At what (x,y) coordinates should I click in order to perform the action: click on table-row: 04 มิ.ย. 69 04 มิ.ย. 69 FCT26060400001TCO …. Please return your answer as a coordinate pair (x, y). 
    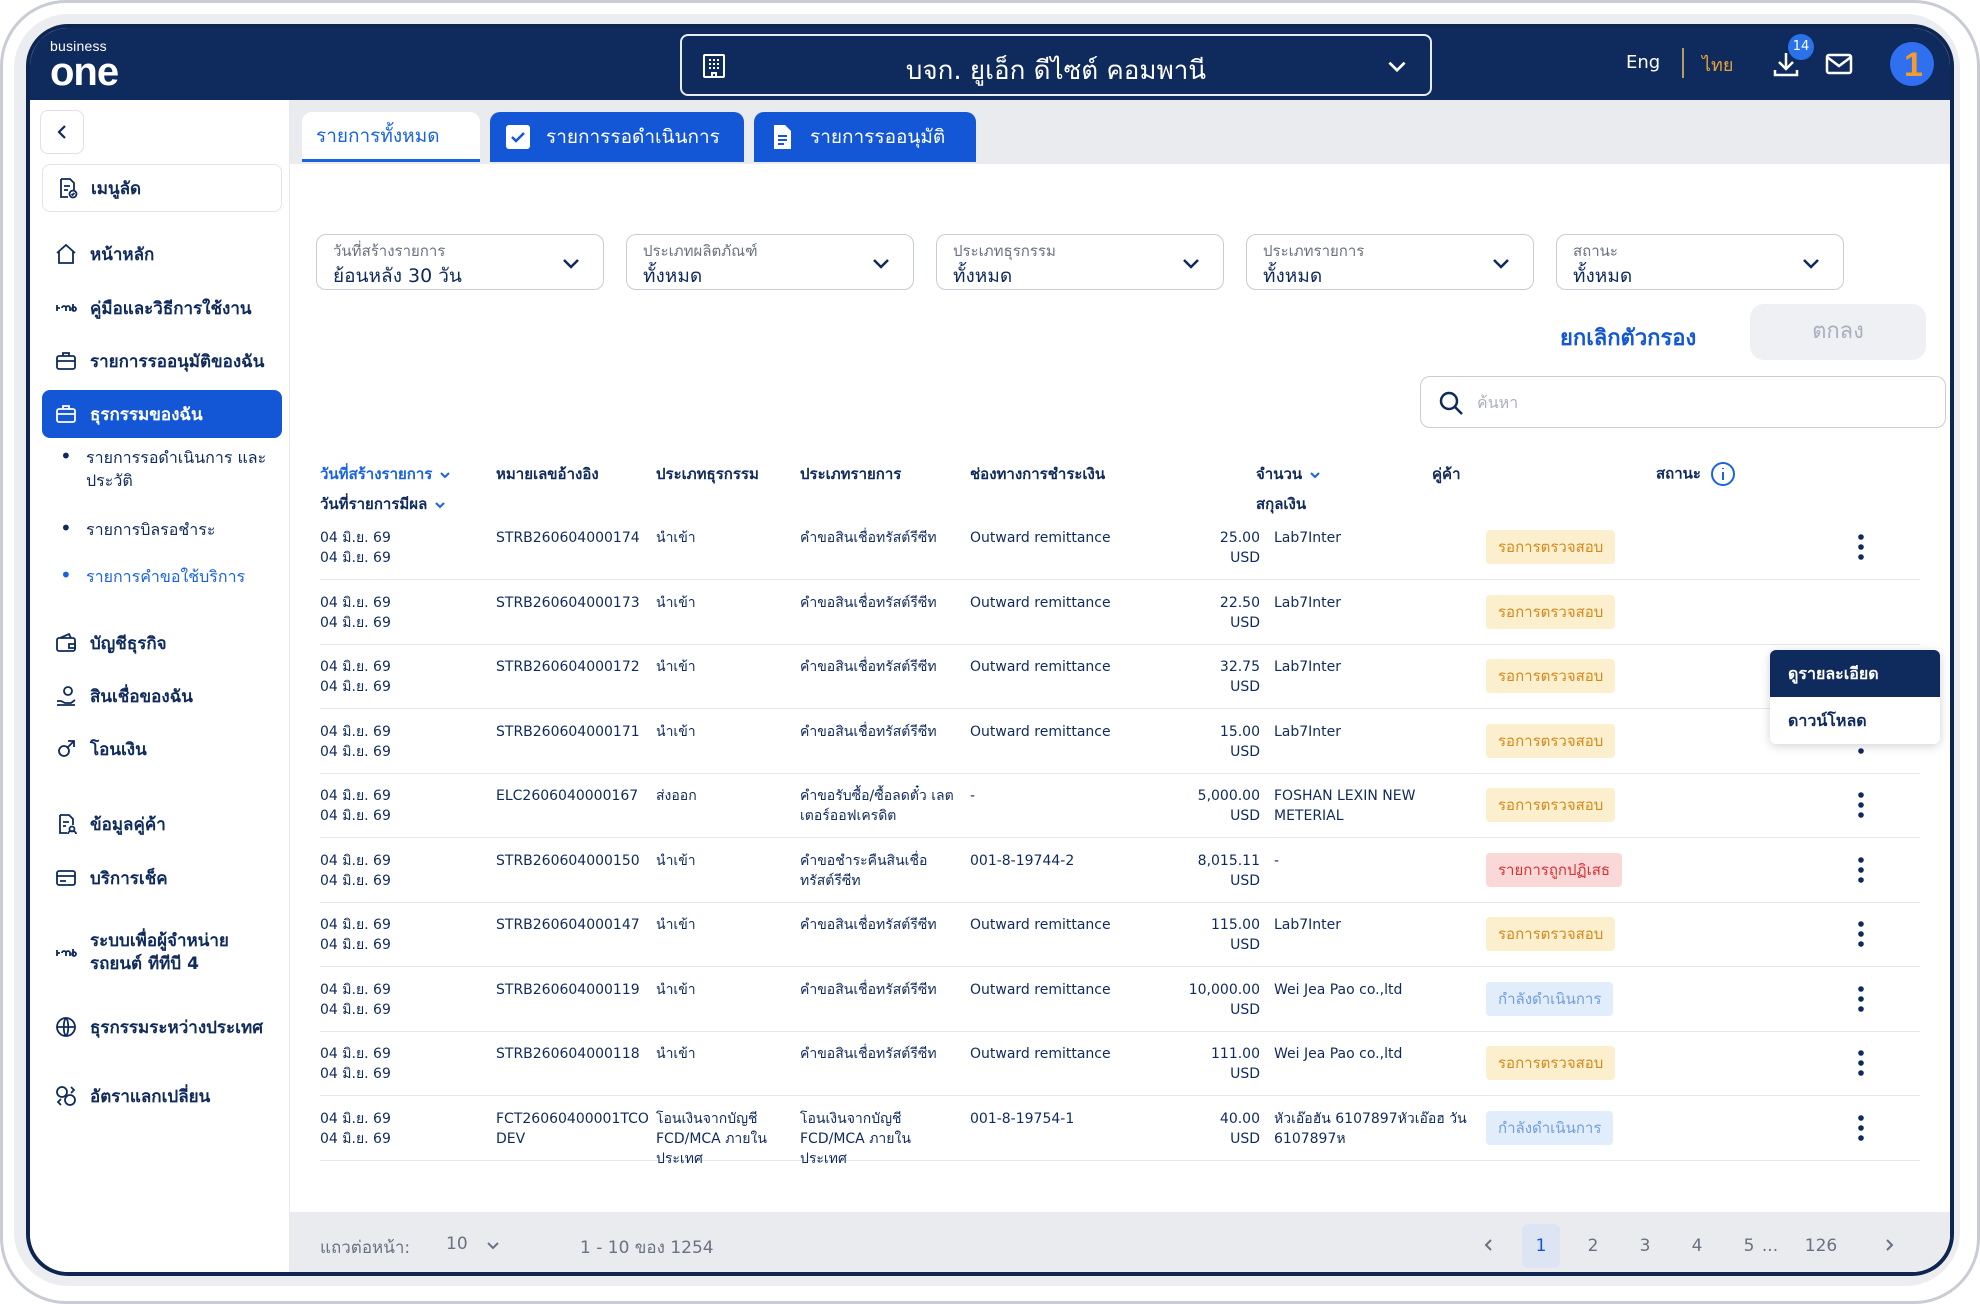
    Looking at the image, I should click on (1120, 1132).